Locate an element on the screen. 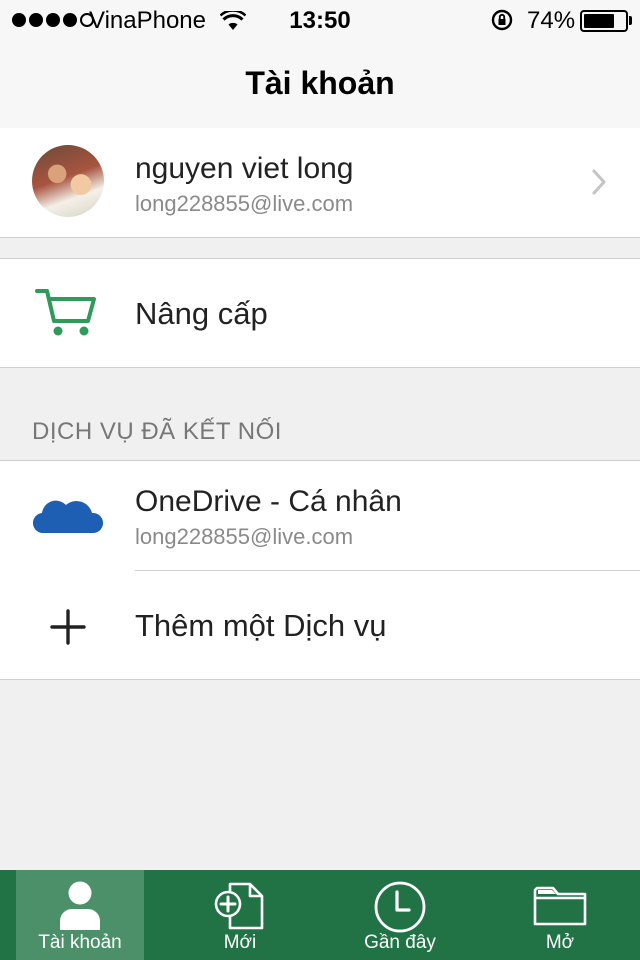 The width and height of the screenshot is (640, 960). chevron-right-icon is located at coordinates (599, 184).